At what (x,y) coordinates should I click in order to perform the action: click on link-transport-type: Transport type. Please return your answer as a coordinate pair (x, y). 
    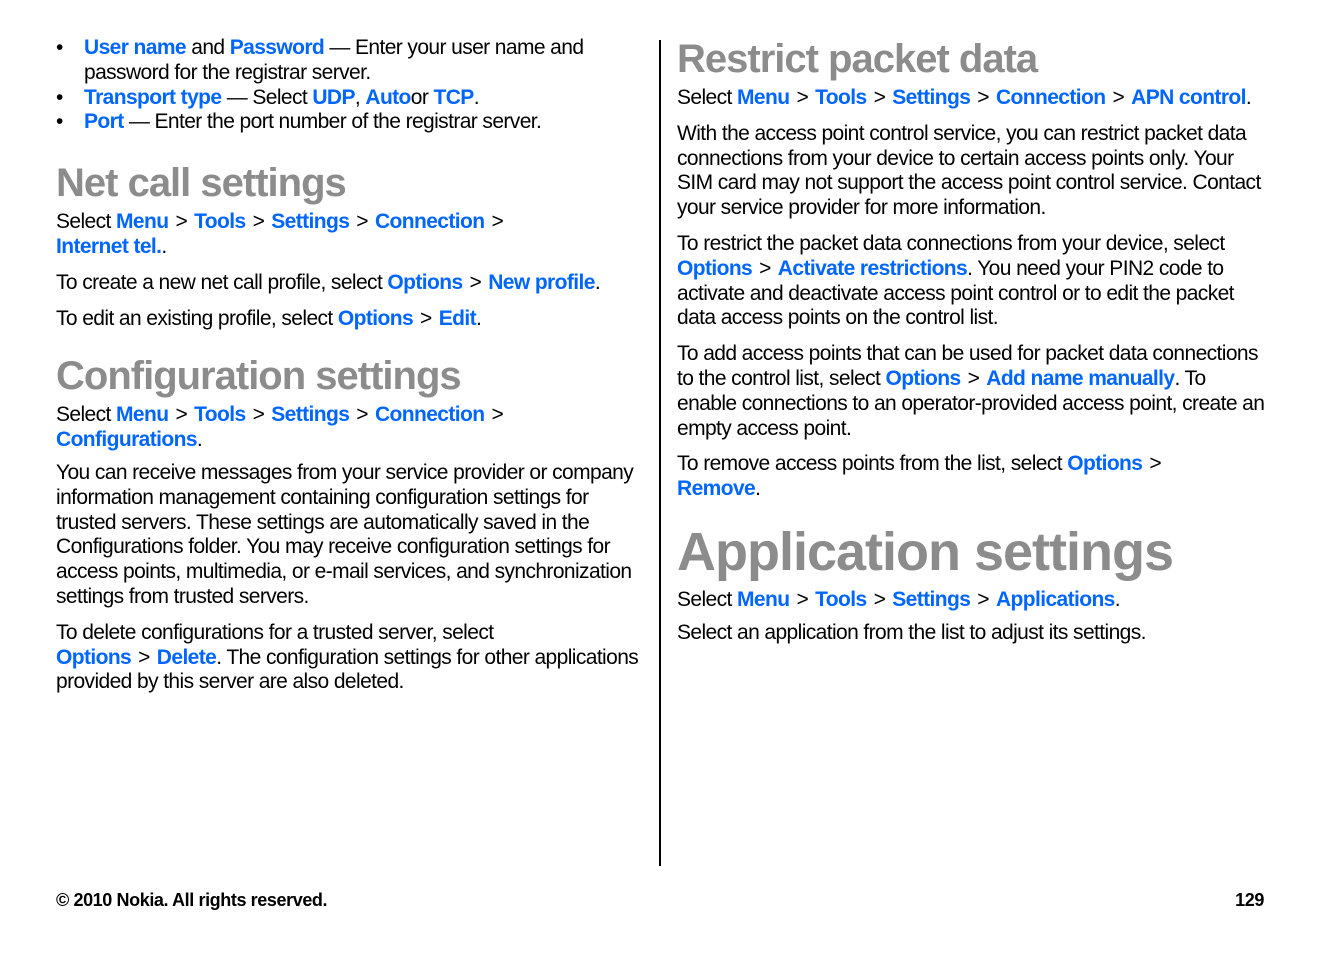
    Looking at the image, I should click on (153, 97).